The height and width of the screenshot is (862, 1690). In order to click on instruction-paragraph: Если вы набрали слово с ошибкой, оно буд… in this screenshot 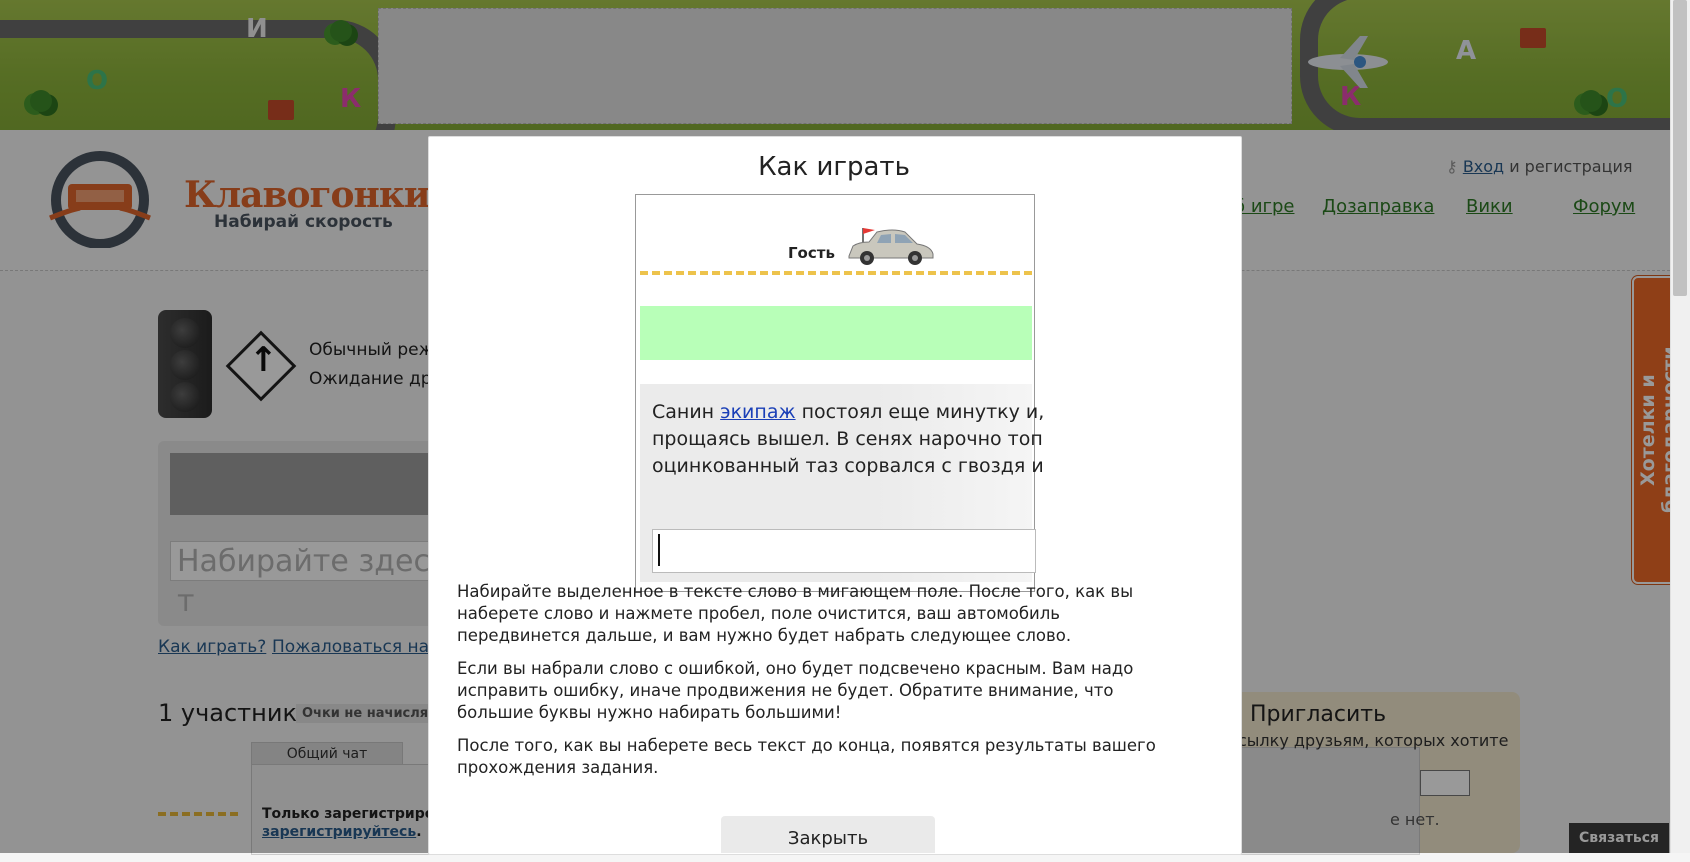, I will do `click(795, 690)`.